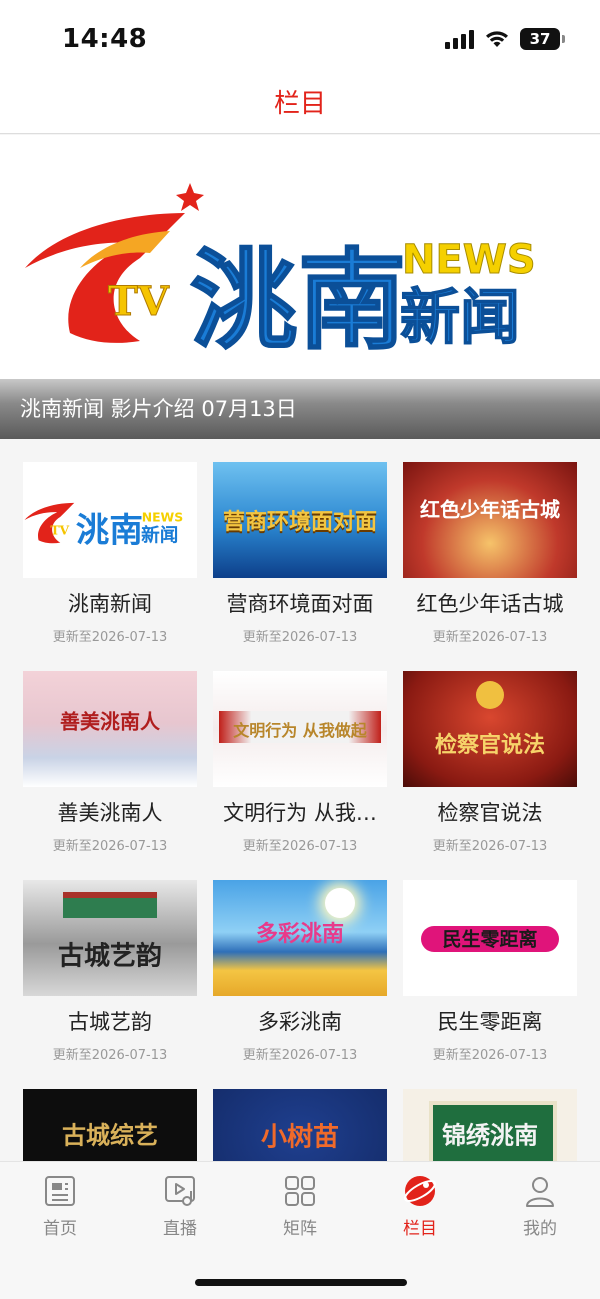 Image resolution: width=600 pixels, height=1299 pixels. Describe the element at coordinates (490, 1022) in the screenshot. I see `column-title: 民生零距离` at that location.